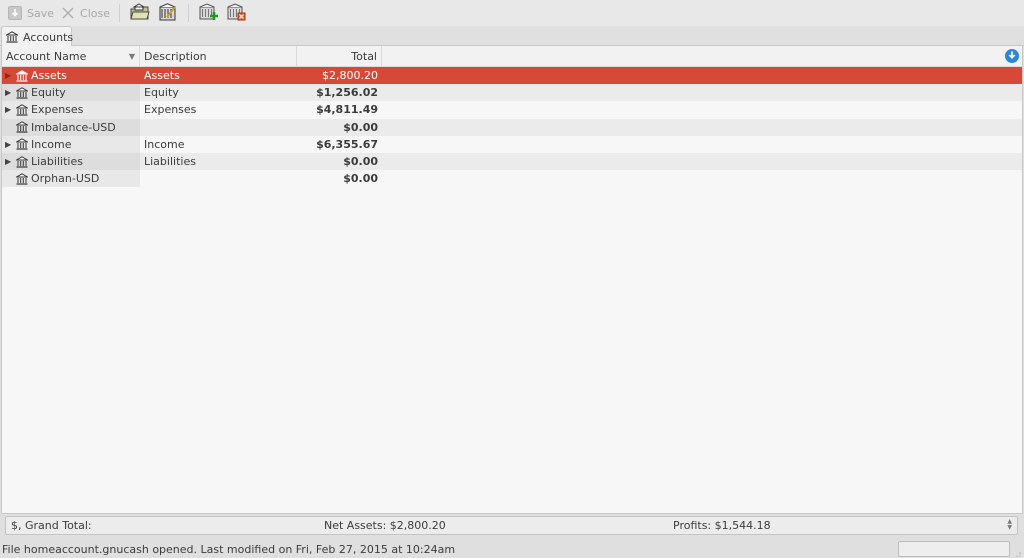 The height and width of the screenshot is (558, 1024). I want to click on tab-accounts: Accounts, so click(37, 36).